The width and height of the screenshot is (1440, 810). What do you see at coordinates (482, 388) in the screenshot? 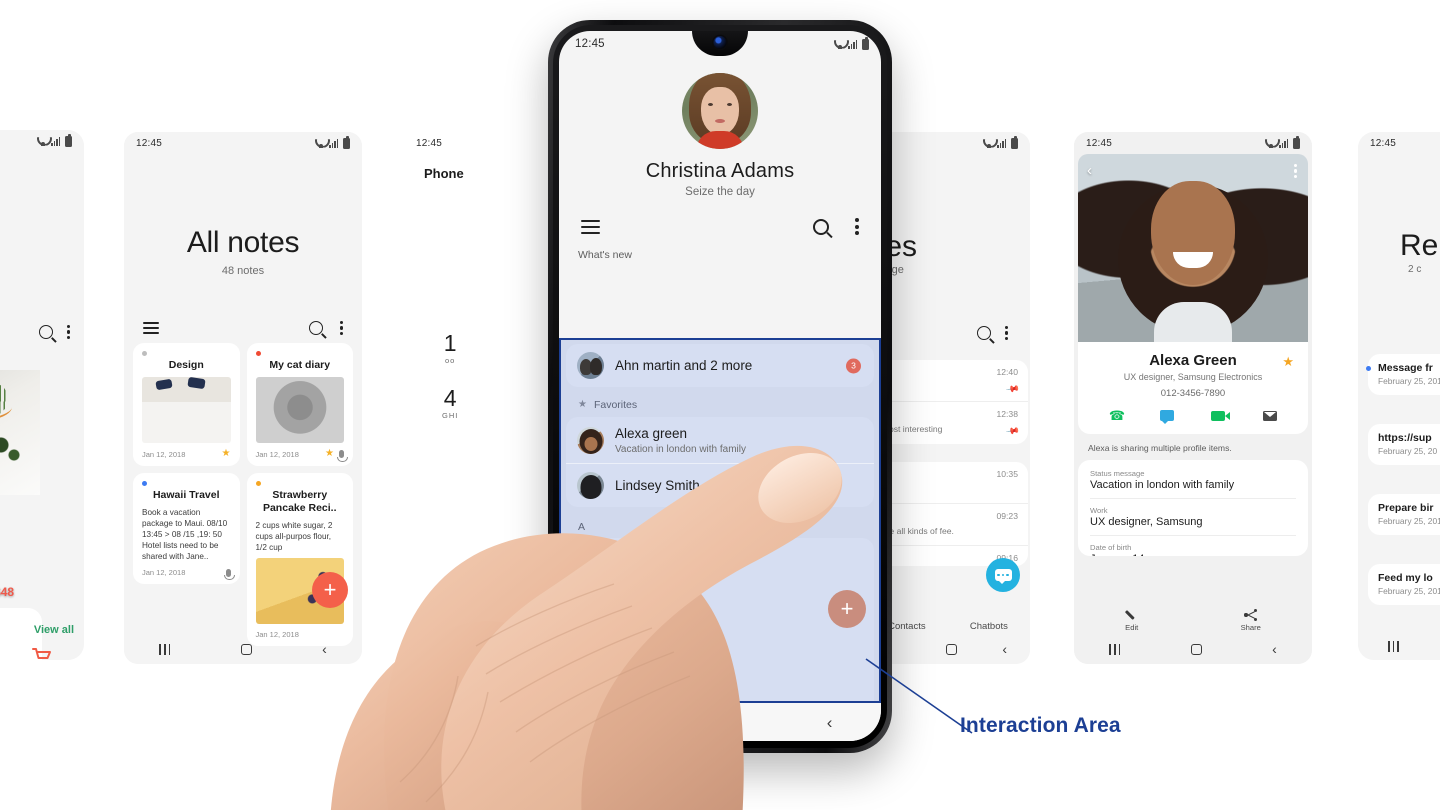
I see `phone-dialer-screen: 12:45 Phone 1 oo 4 GHI` at bounding box center [482, 388].